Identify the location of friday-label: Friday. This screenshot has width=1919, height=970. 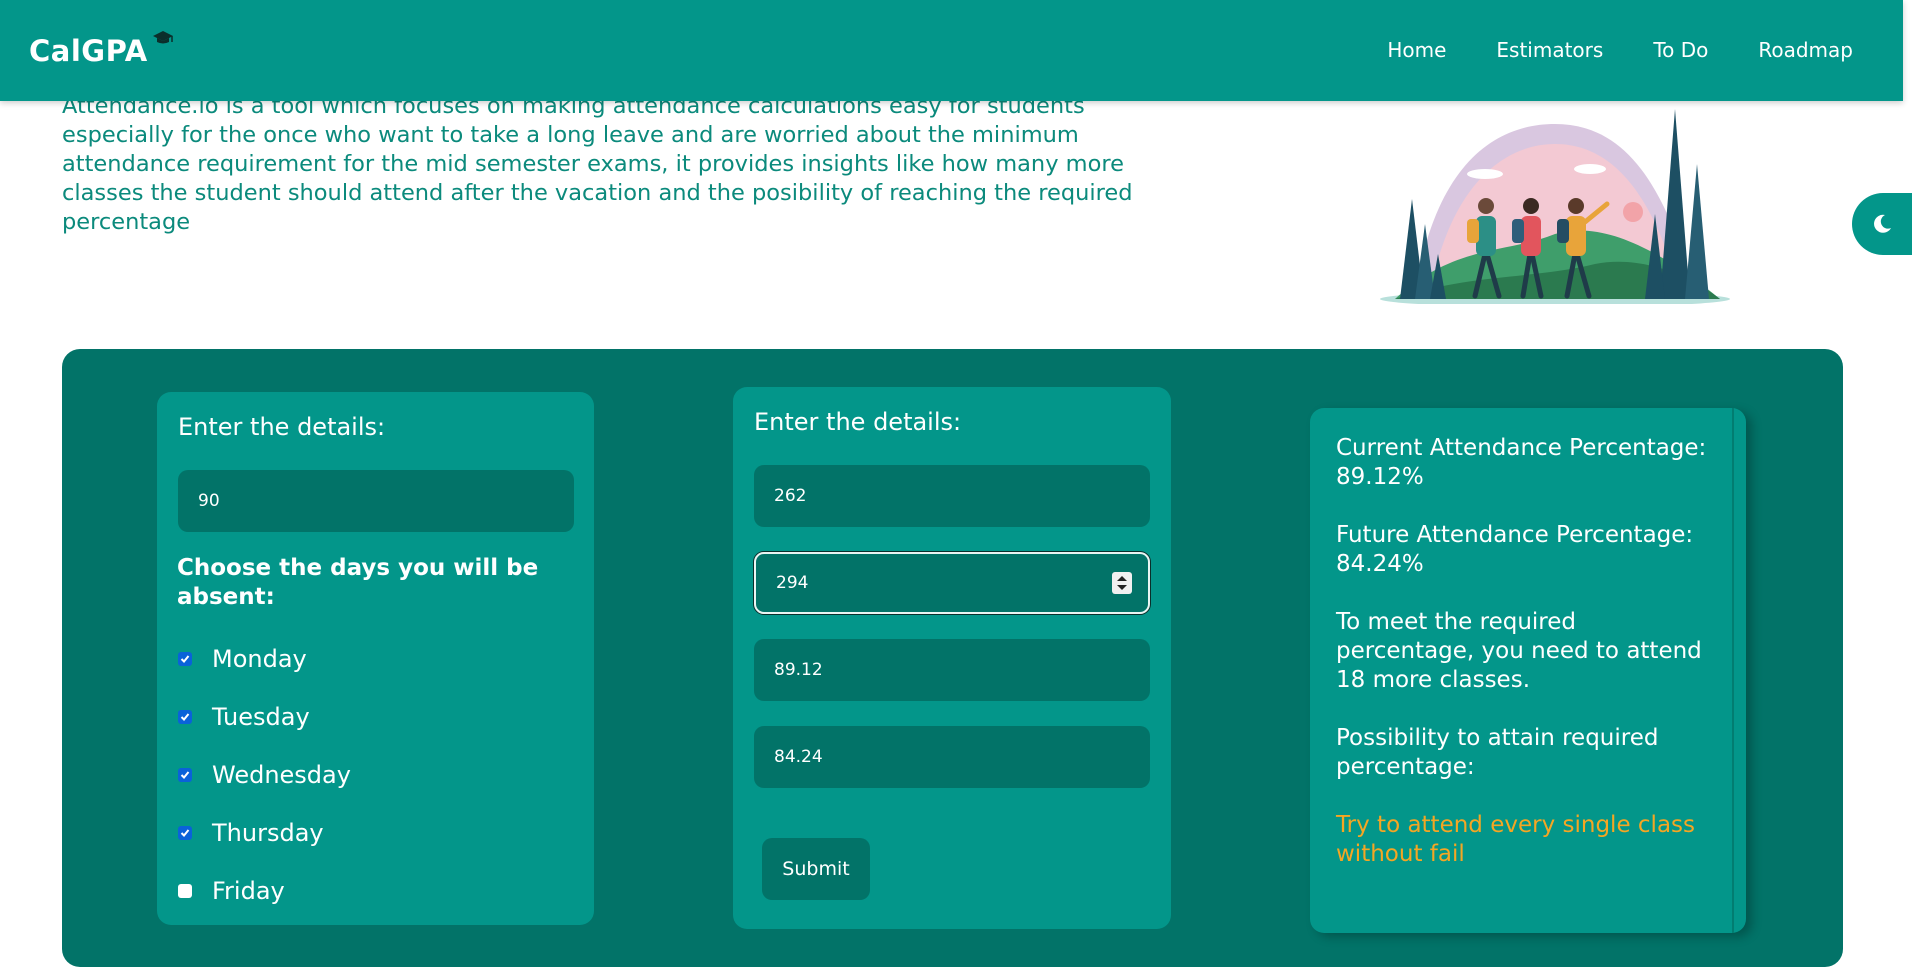
(248, 891).